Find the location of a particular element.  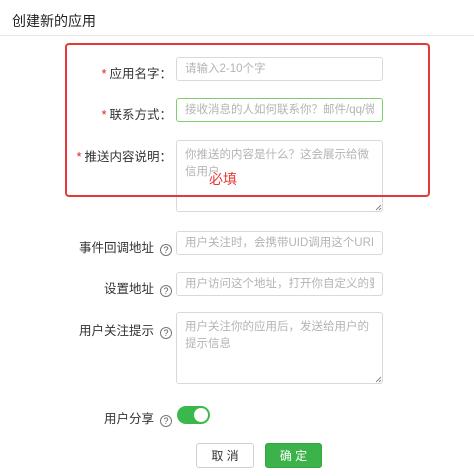

setting-url-input is located at coordinates (279, 284).